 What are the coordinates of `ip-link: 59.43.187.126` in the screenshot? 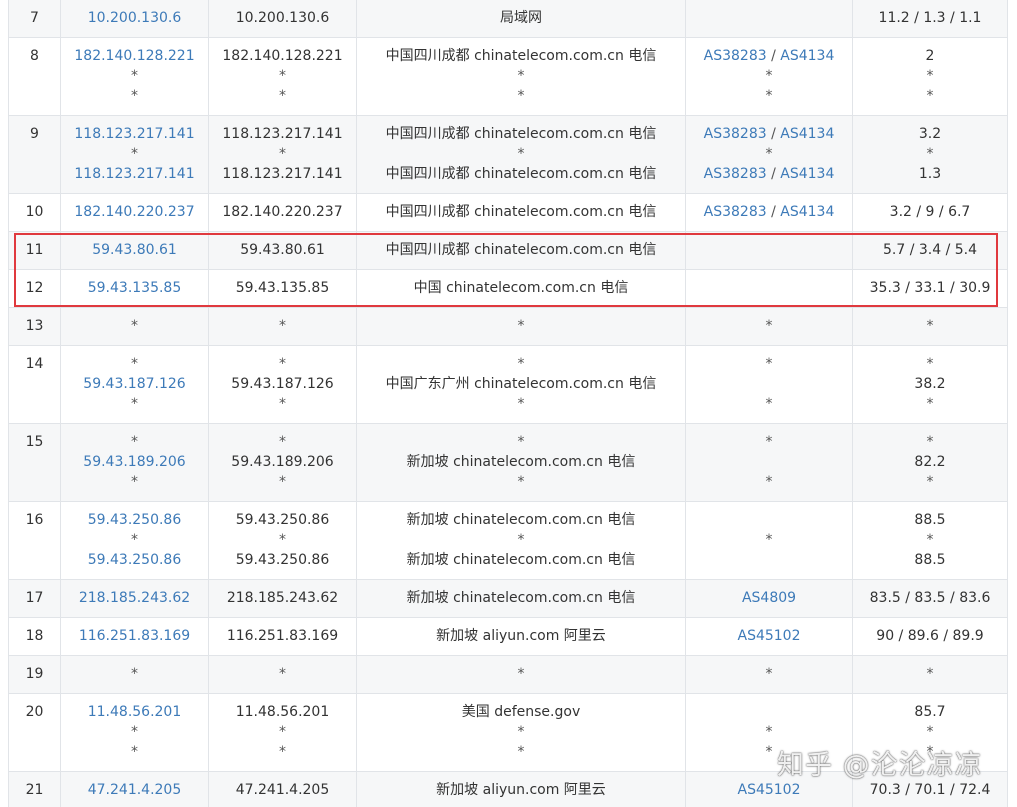 It's located at (135, 384).